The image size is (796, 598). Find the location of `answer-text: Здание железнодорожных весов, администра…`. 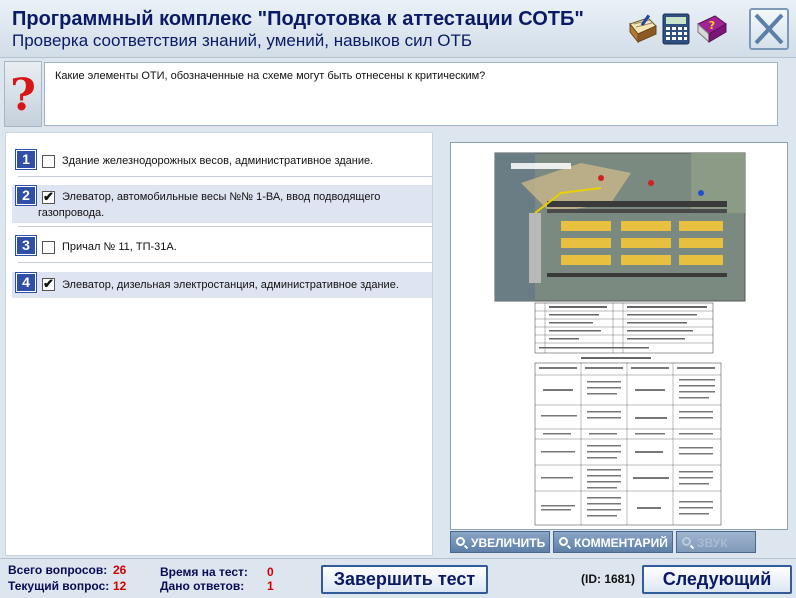

answer-text: Здание железнодорожных весов, администра… is located at coordinates (218, 161).